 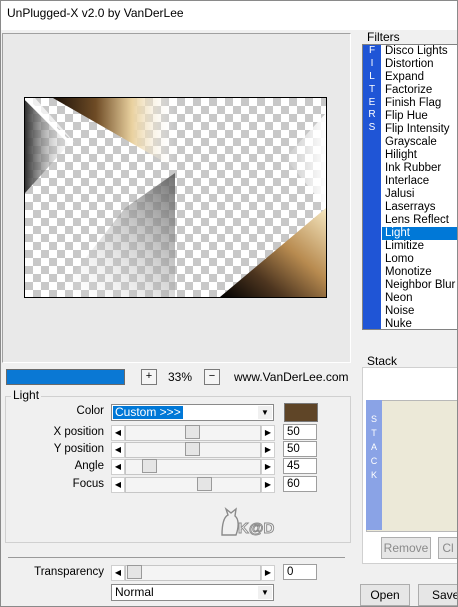 I want to click on filter-item: Laserrays, so click(x=420, y=207).